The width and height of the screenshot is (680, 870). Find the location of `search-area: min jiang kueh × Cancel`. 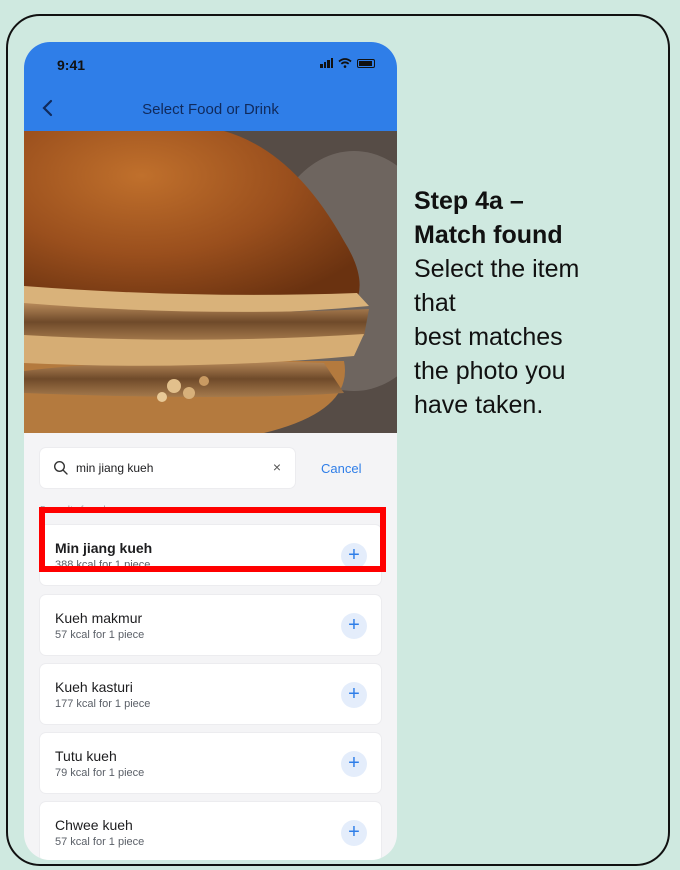

search-area: min jiang kueh × Cancel is located at coordinates (210, 469).